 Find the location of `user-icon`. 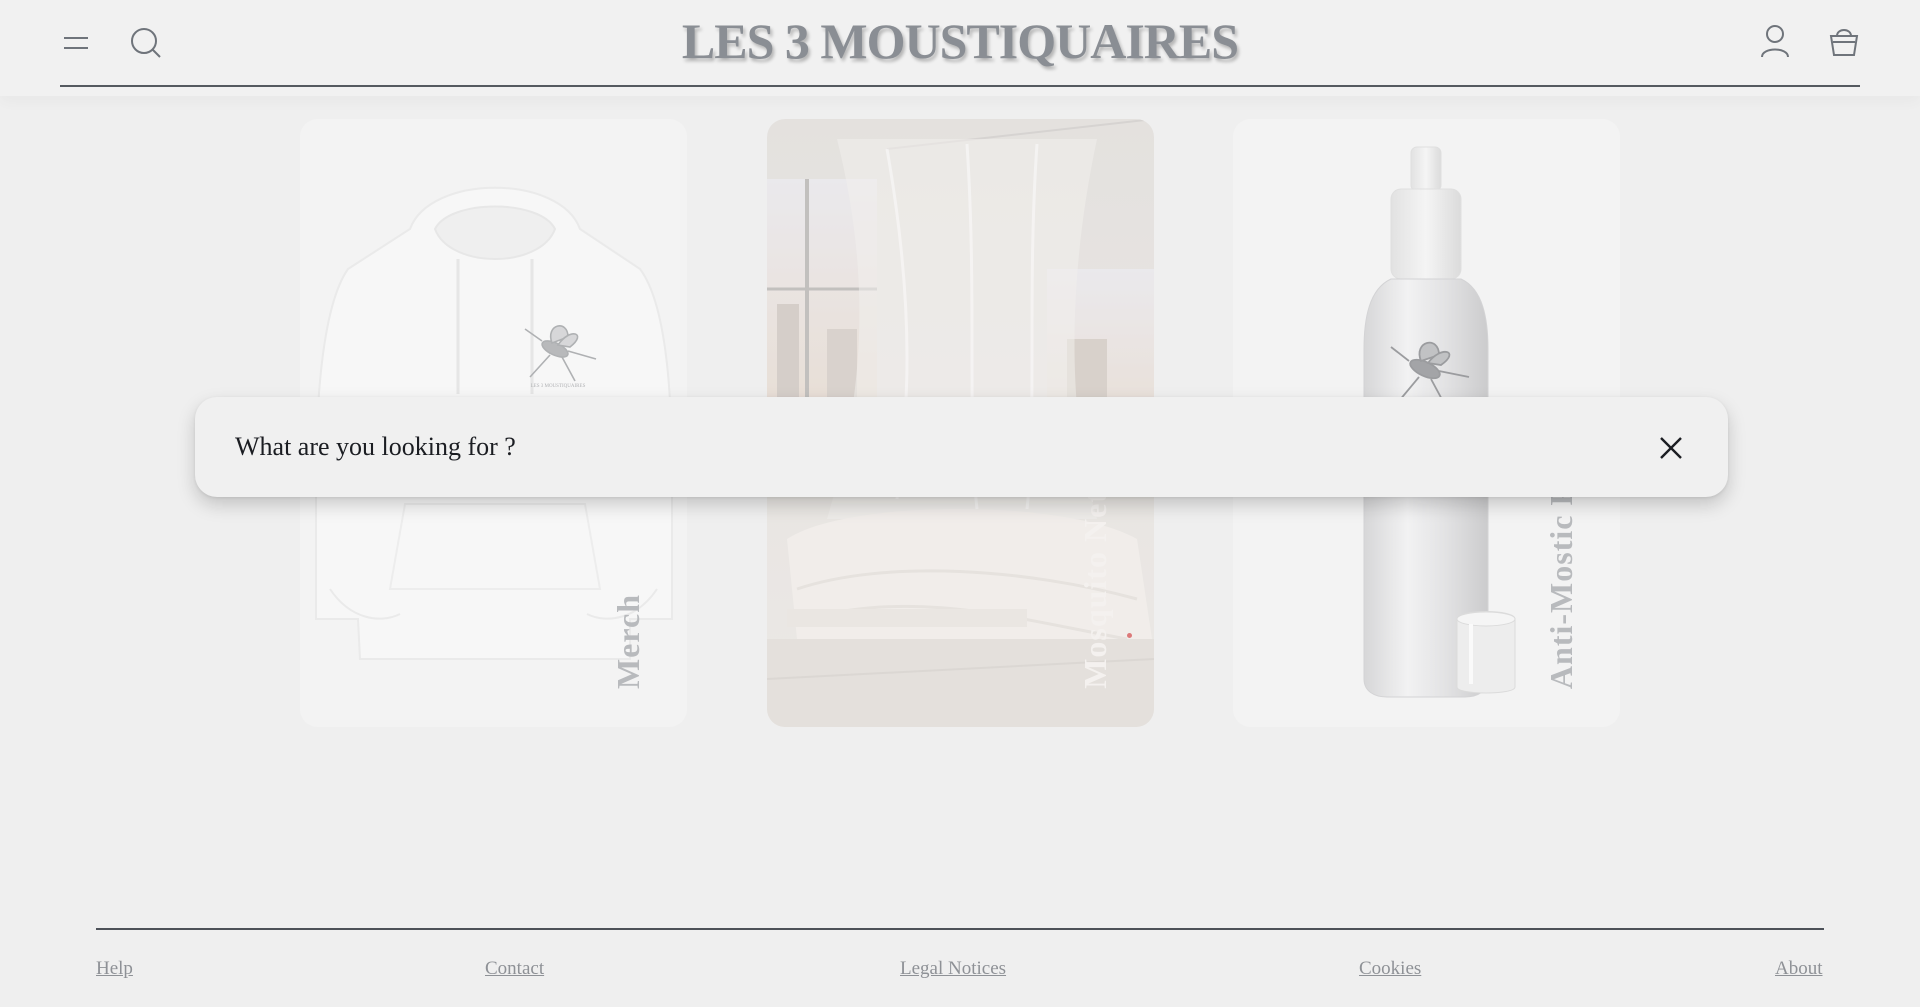

user-icon is located at coordinates (1775, 41).